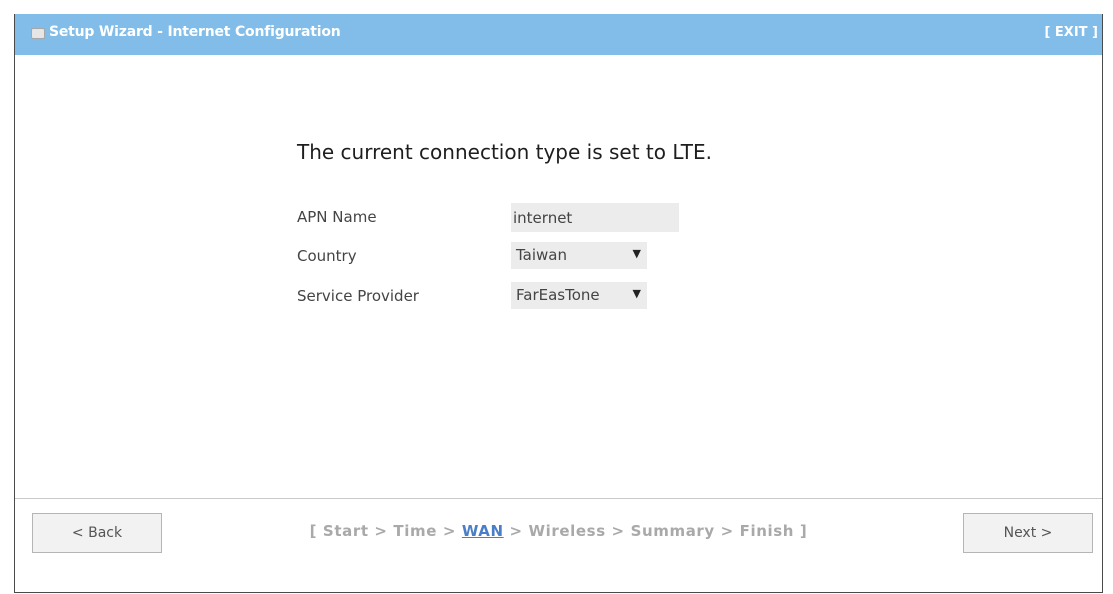  What do you see at coordinates (358, 296) in the screenshot?
I see `service-provider-label: Service Provider` at bounding box center [358, 296].